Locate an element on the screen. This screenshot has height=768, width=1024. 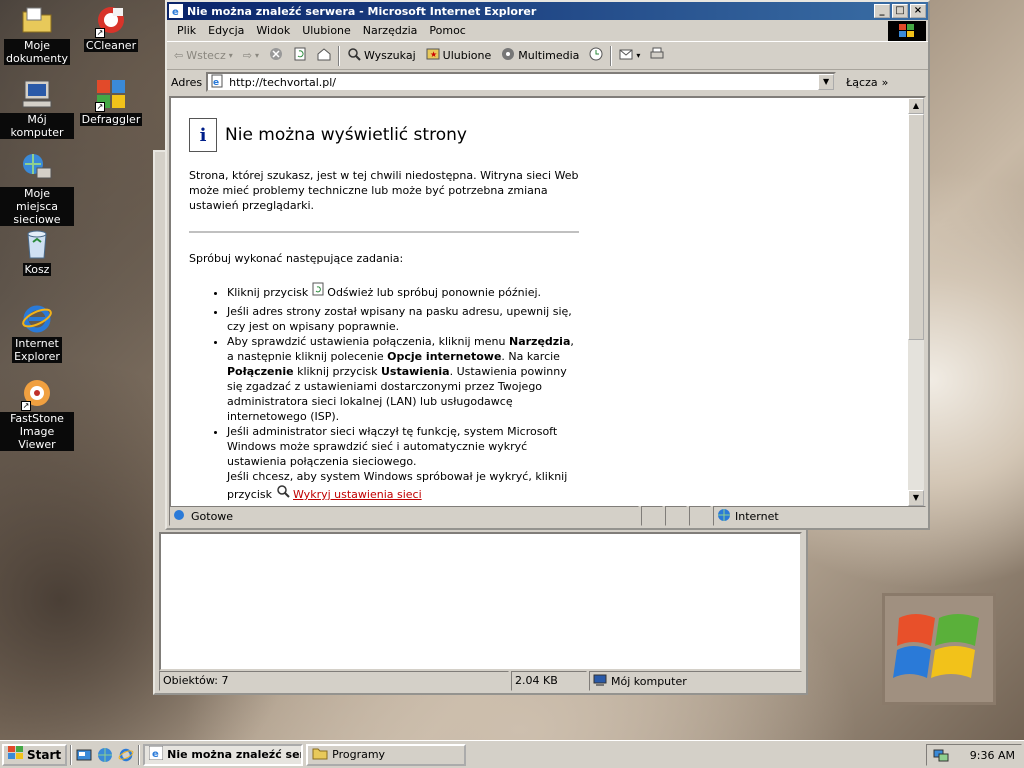
maximize-button: □ is located at coordinates (900, 11).